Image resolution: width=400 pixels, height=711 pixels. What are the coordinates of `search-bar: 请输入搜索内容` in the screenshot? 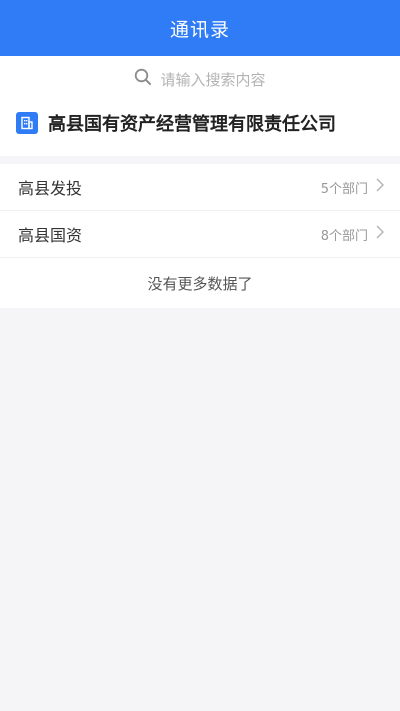 It's located at (200, 79).